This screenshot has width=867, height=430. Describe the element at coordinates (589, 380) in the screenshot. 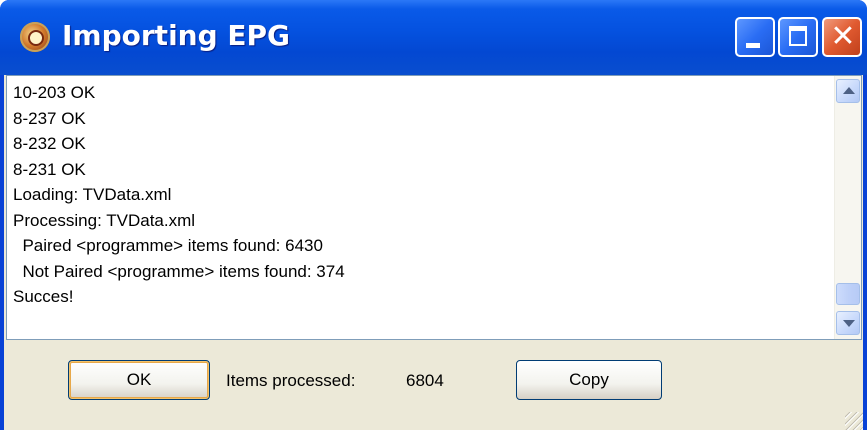

I see `copy-button: Copy` at that location.